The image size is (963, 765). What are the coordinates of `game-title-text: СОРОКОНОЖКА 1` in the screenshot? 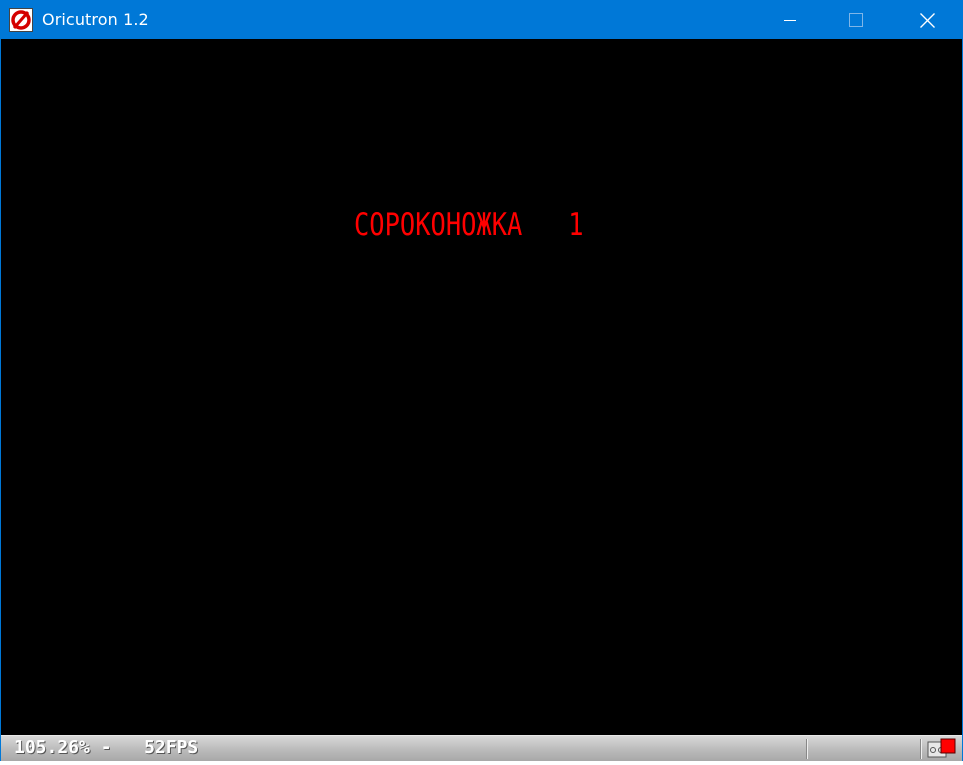 It's located at (469, 225).